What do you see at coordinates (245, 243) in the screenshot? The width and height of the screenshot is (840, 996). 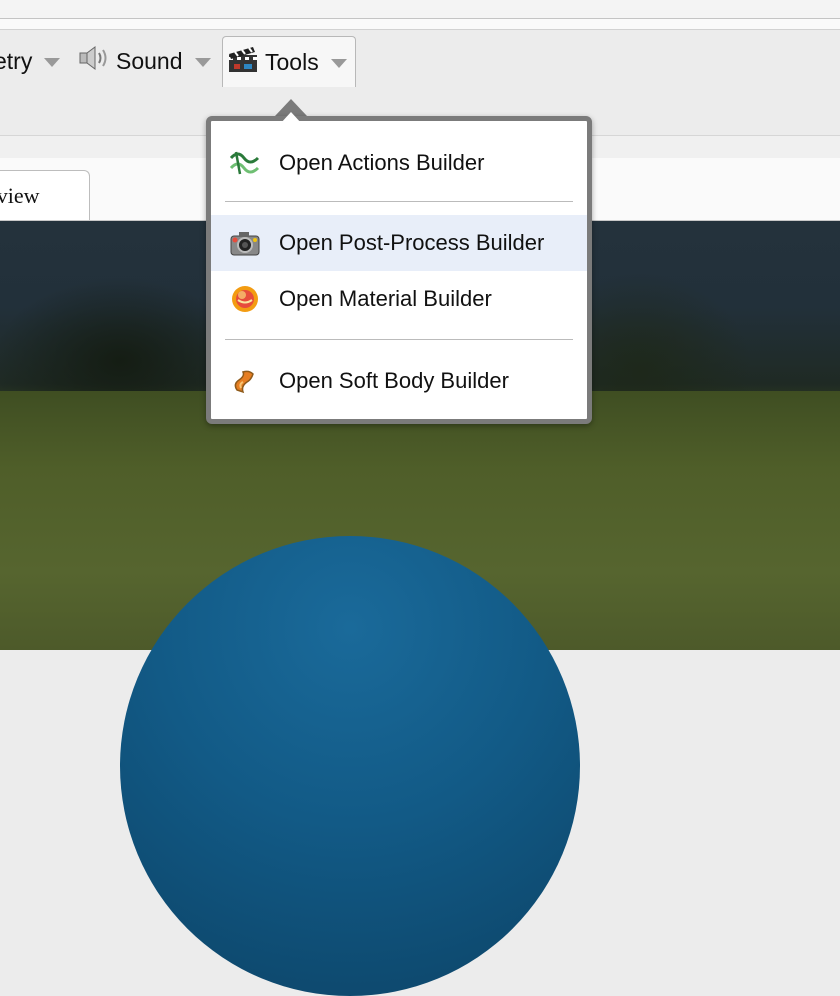 I see `camera-icon` at bounding box center [245, 243].